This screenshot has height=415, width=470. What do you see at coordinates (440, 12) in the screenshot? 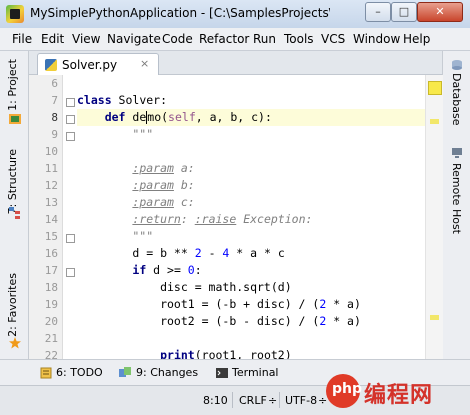
I see `close-button: ✕` at bounding box center [440, 12].